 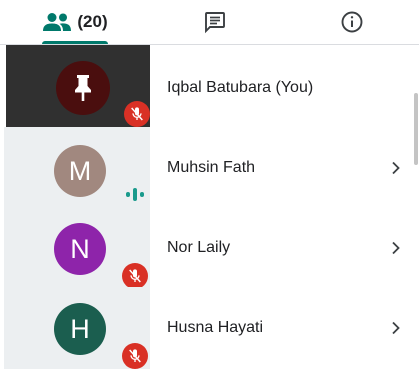 What do you see at coordinates (57, 22) in the screenshot?
I see `people-icon` at bounding box center [57, 22].